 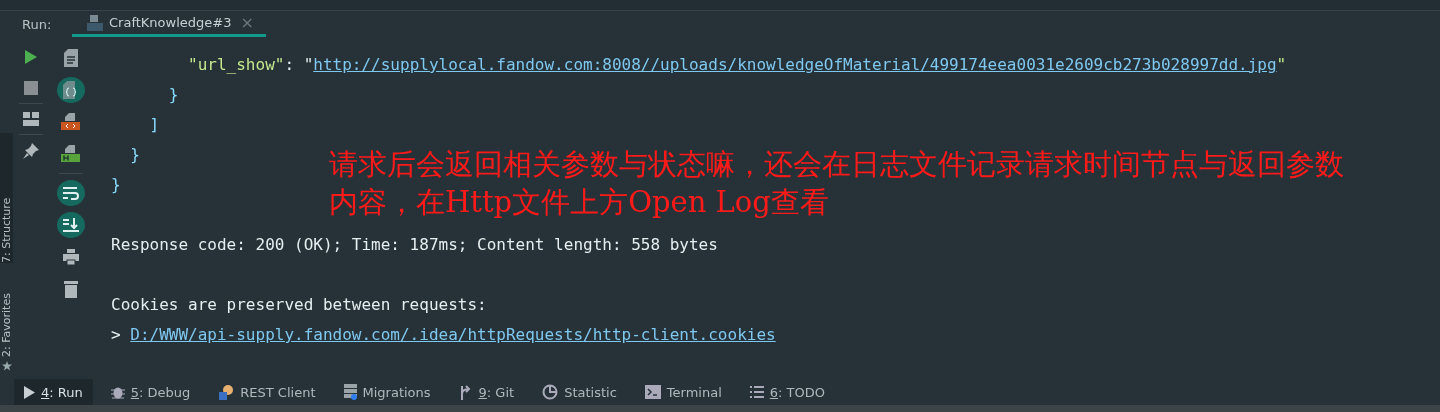 I want to click on api-file-icon, so click(x=95, y=22).